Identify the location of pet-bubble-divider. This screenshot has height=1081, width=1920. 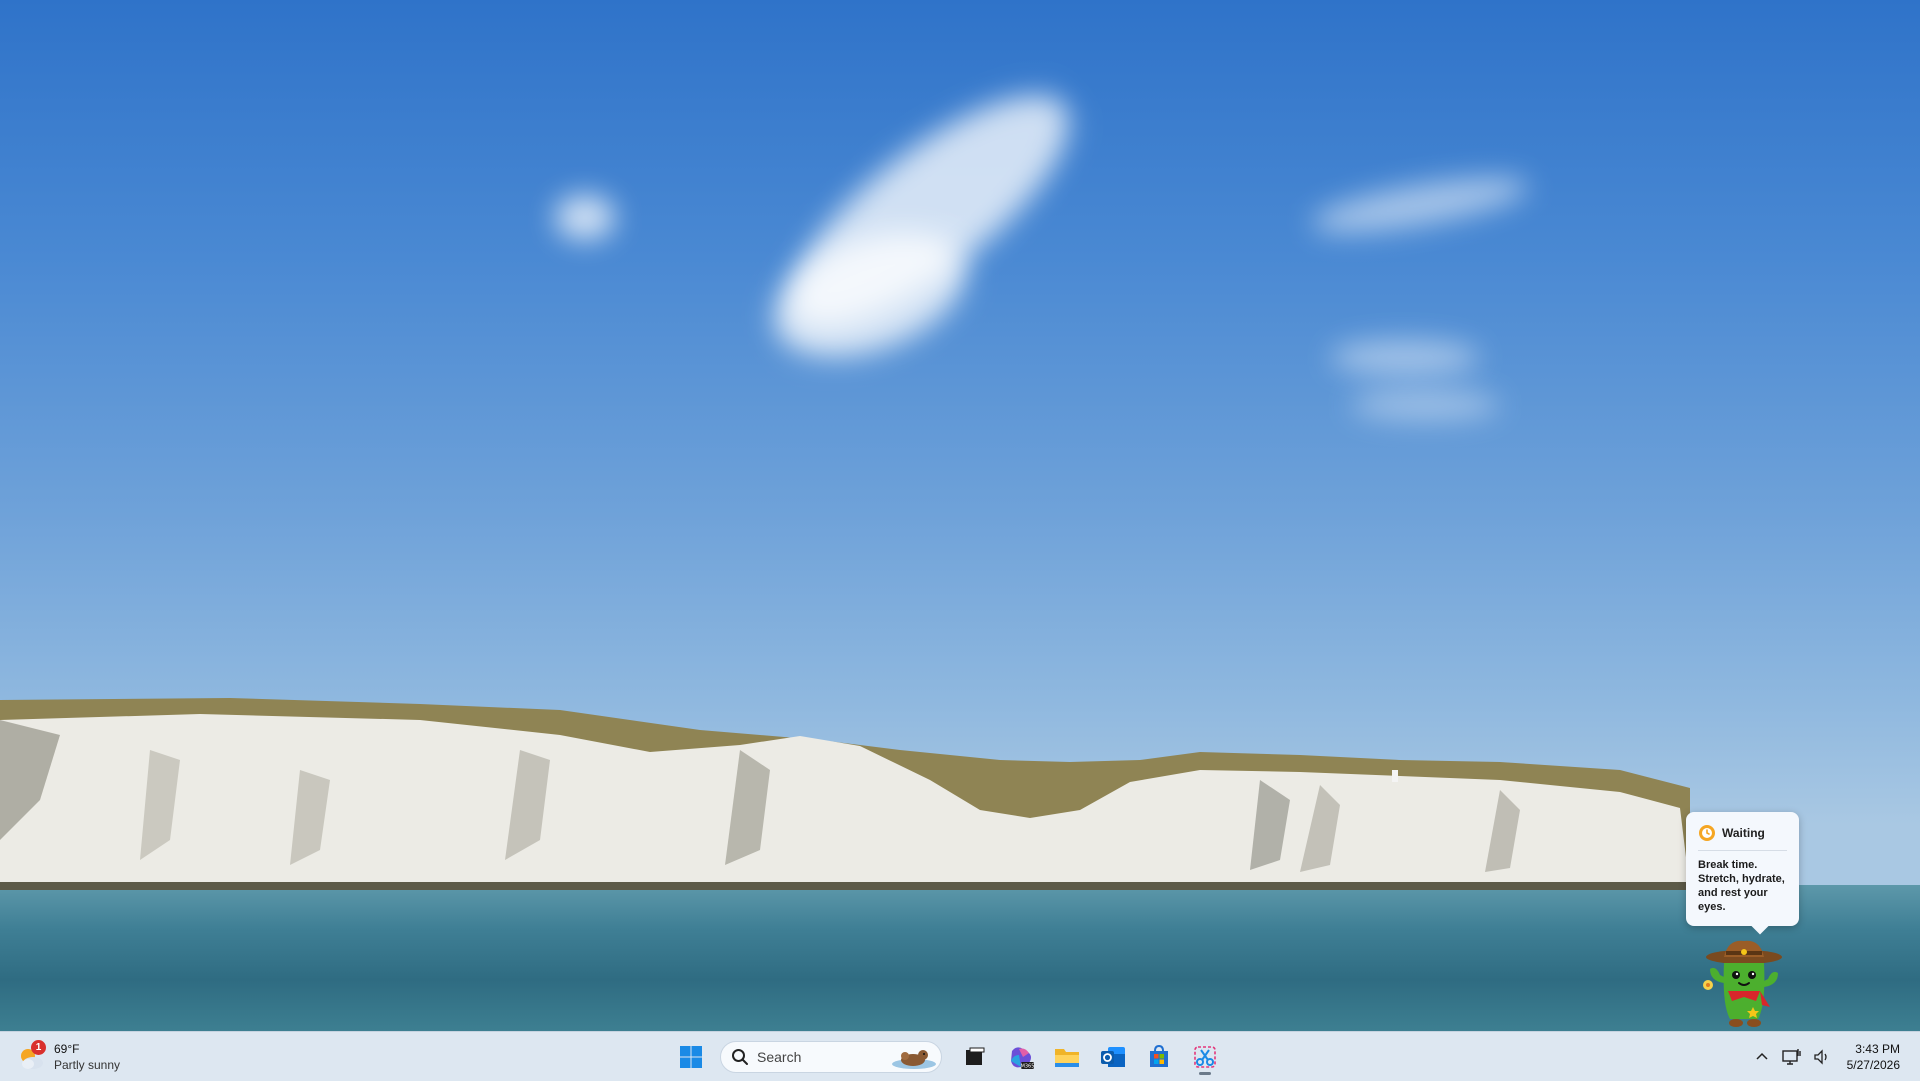
(1742, 850).